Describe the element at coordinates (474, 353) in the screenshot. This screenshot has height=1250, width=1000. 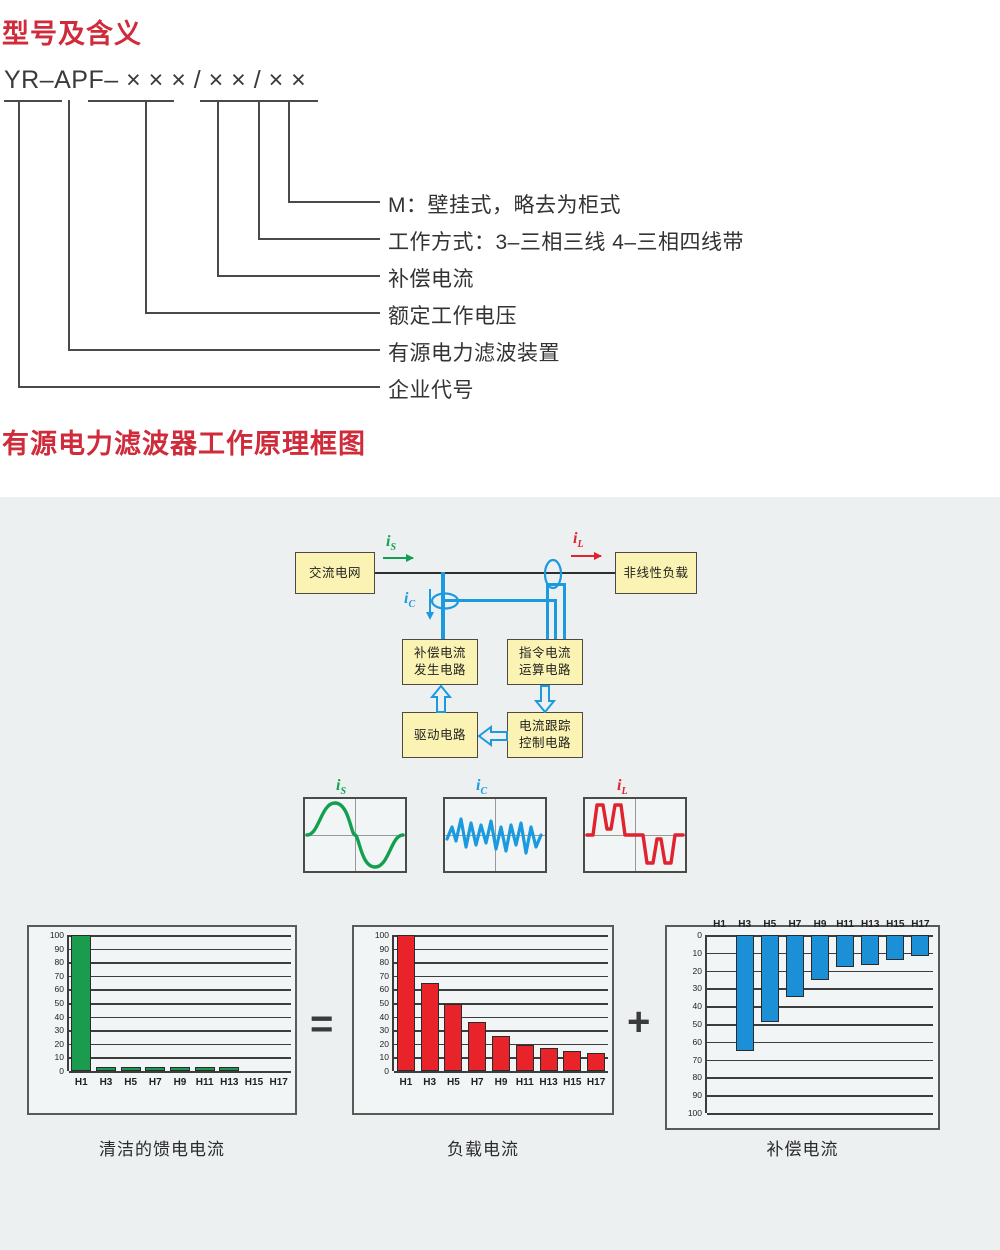
I see `leader-label-device: 有源电力滤波装置` at that location.